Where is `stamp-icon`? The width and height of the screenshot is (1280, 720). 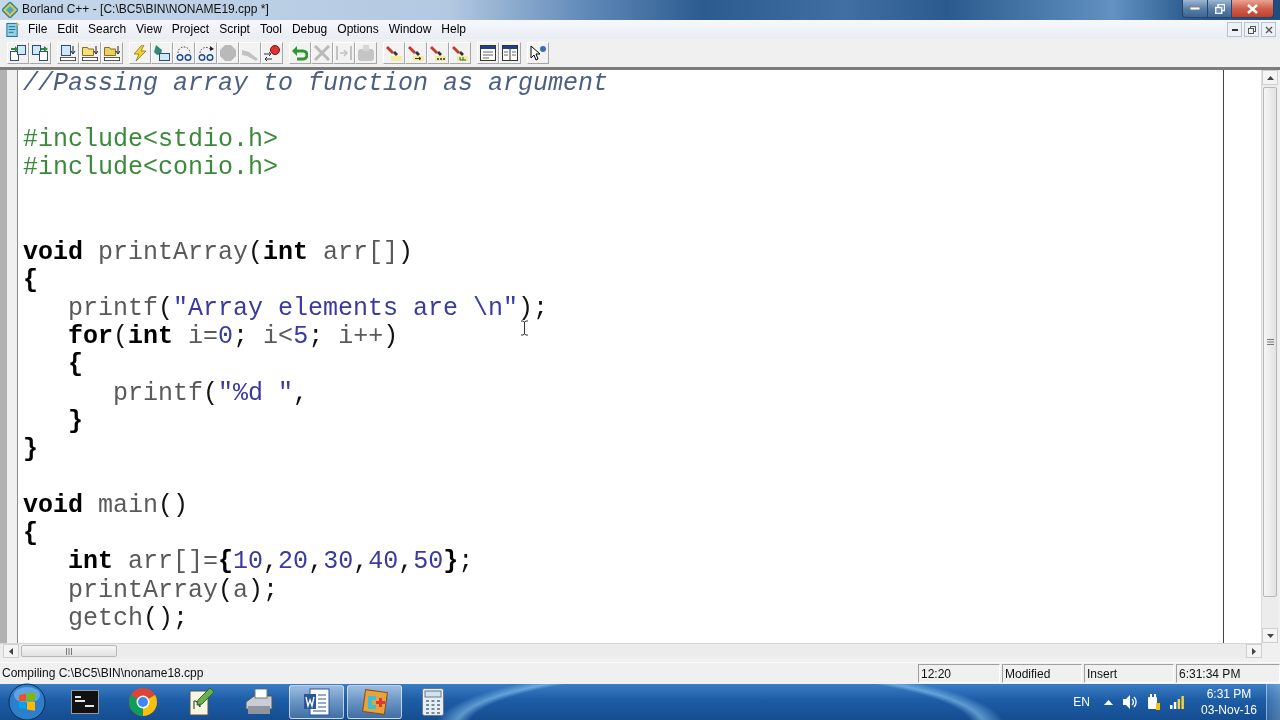
stamp-icon is located at coordinates (366, 53).